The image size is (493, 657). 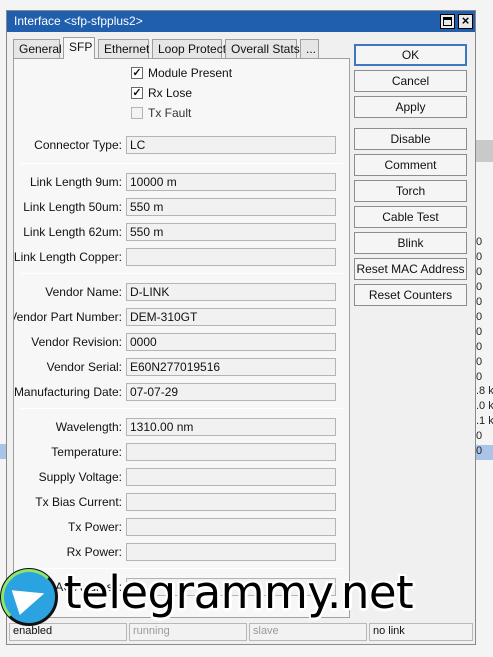 What do you see at coordinates (231, 427) in the screenshot?
I see `wavelength-field: 1310.00 nm` at bounding box center [231, 427].